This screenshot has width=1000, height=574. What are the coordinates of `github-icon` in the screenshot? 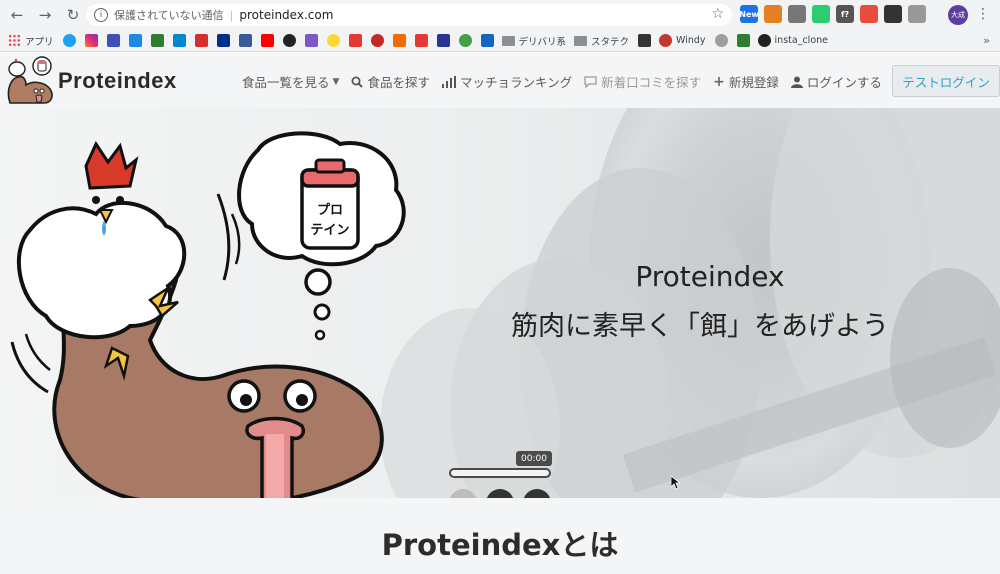 It's located at (764, 40).